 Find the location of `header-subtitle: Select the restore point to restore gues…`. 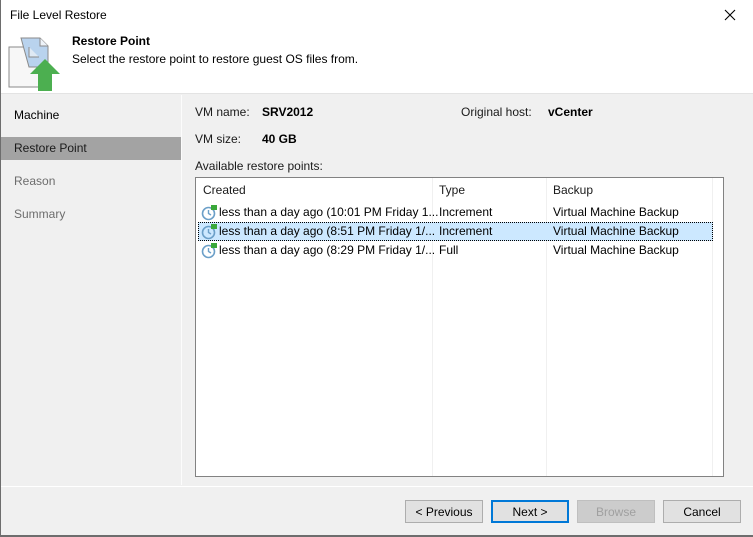

header-subtitle: Select the restore point to restore gues… is located at coordinates (215, 59).